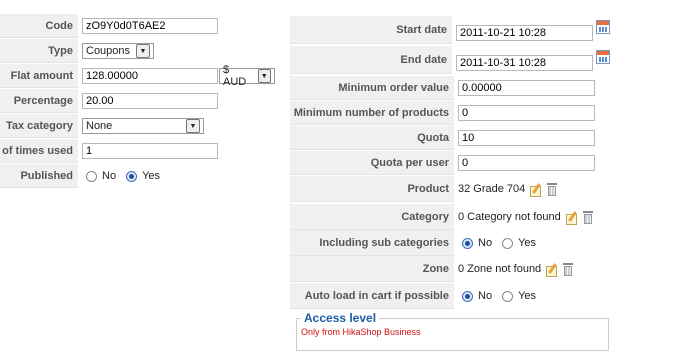 Image resolution: width=677 pixels, height=361 pixels. What do you see at coordinates (39, 176) in the screenshot?
I see `published-label: Published` at bounding box center [39, 176].